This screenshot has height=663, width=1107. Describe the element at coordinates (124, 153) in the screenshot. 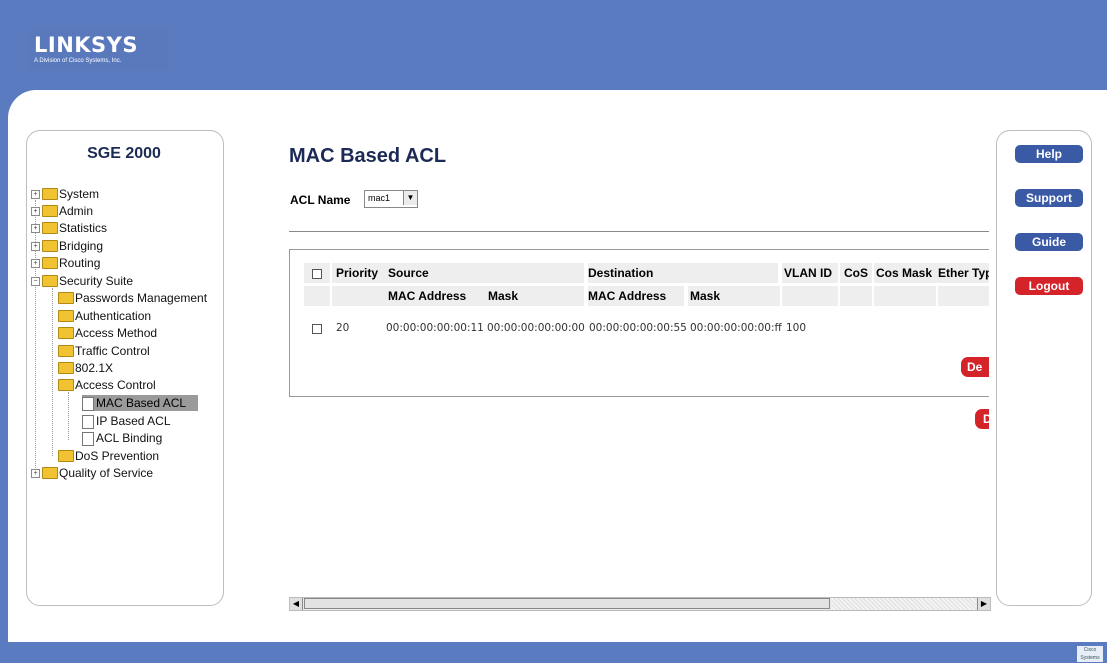

I see `device-title: SGE 2000` at that location.